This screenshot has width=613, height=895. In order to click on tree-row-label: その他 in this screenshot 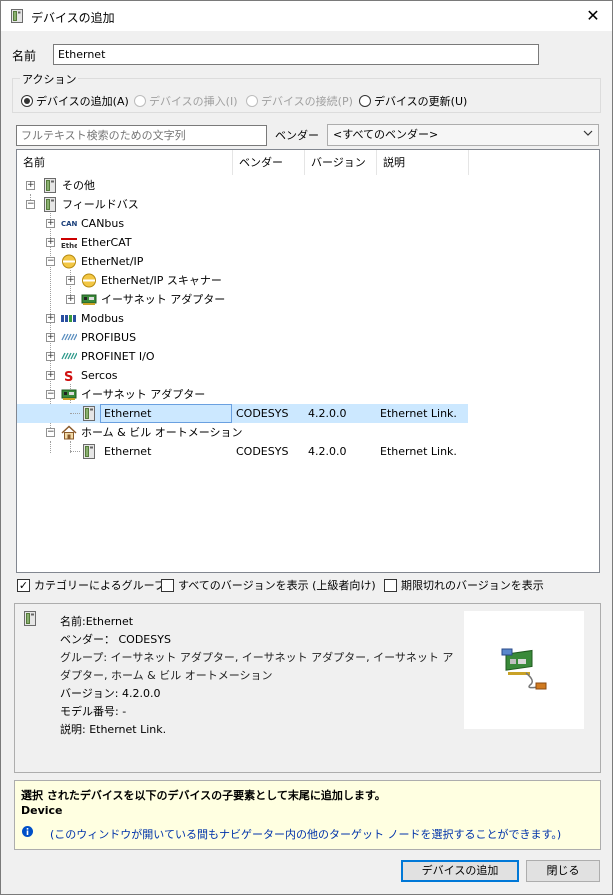, I will do `click(78, 185)`.